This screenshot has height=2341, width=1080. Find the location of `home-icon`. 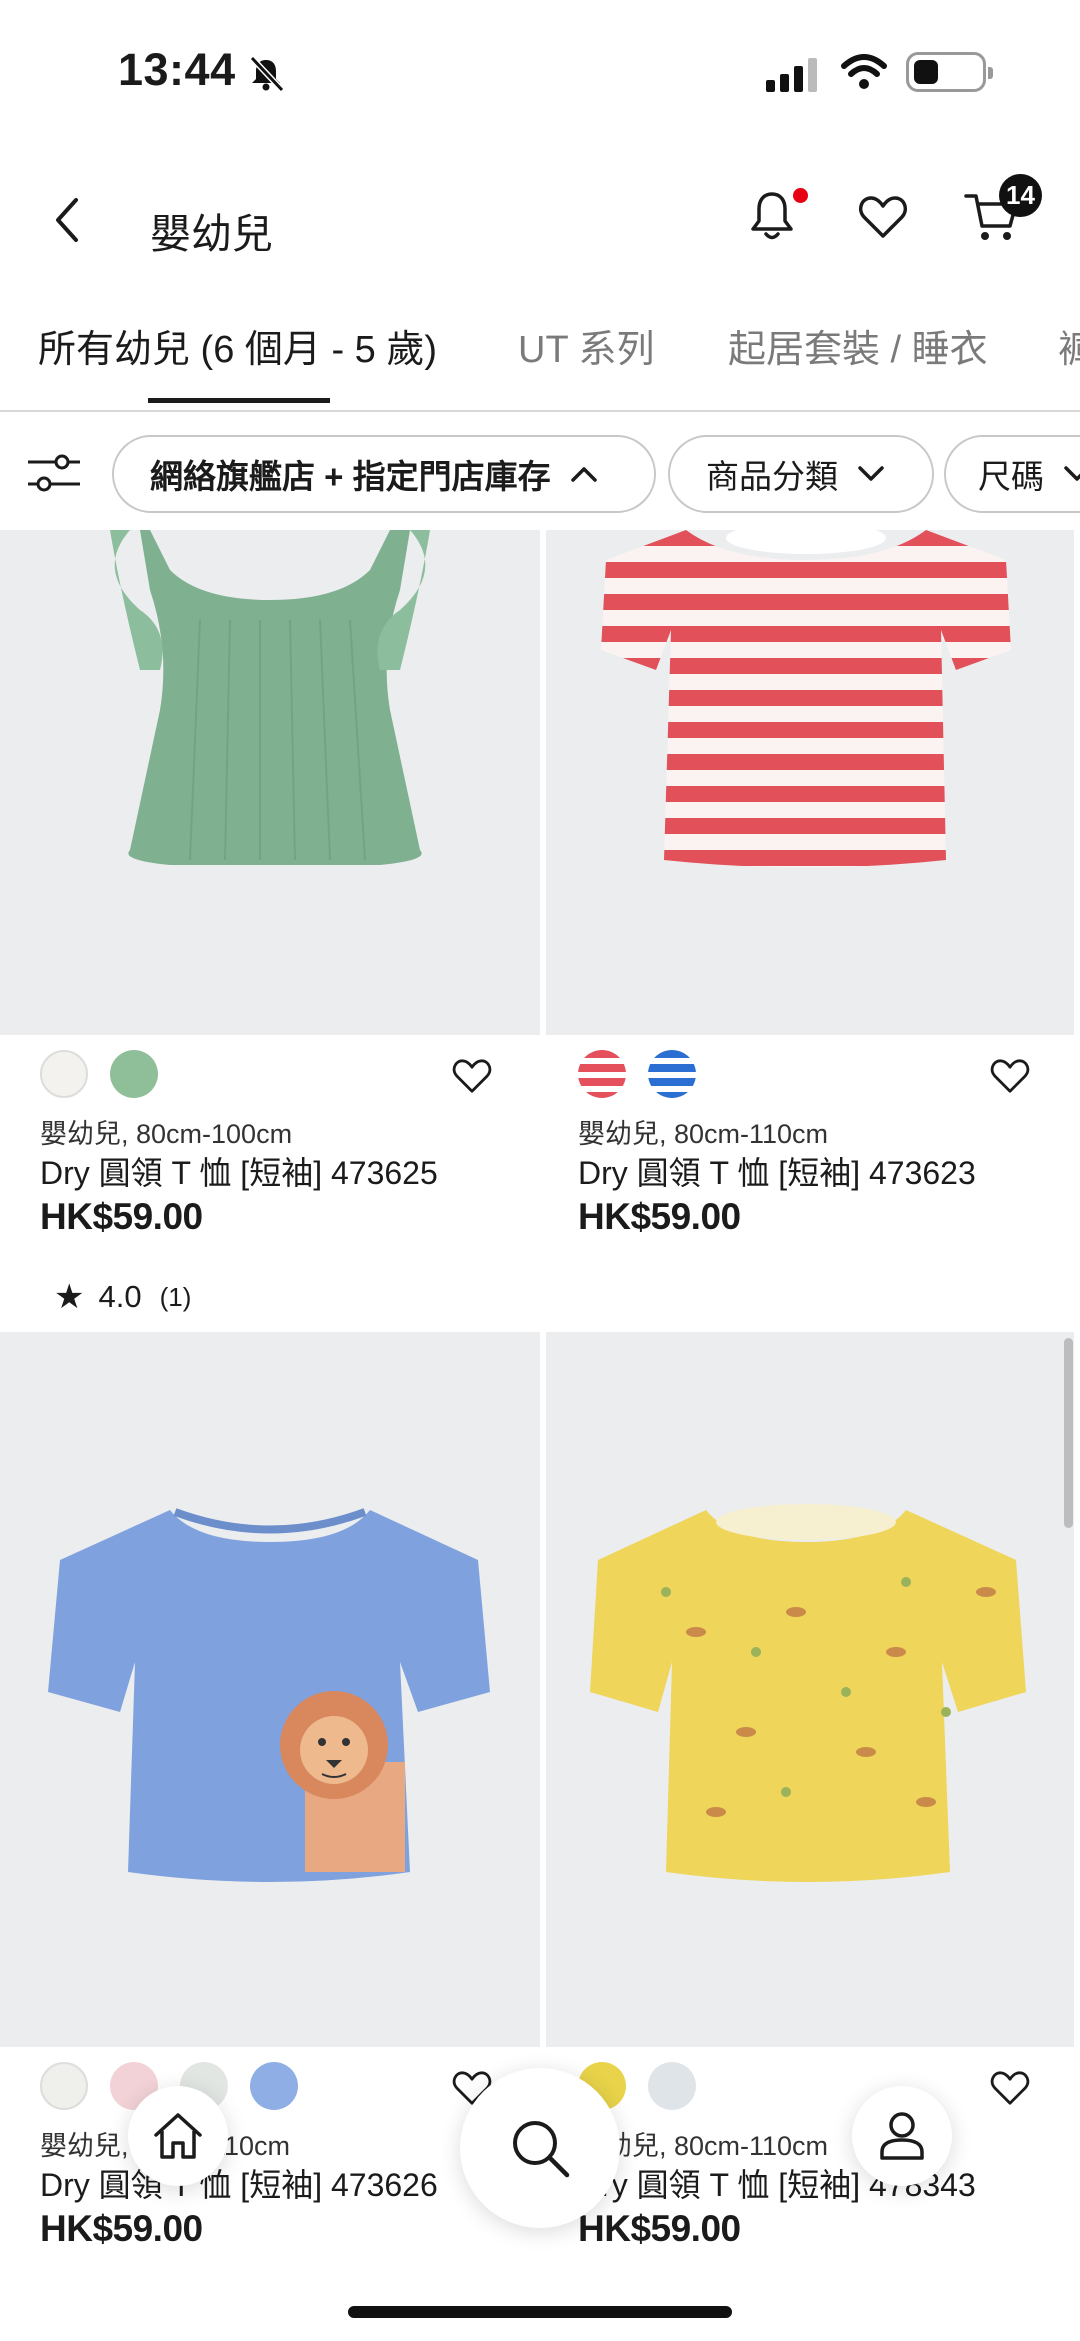

home-icon is located at coordinates (178, 2136).